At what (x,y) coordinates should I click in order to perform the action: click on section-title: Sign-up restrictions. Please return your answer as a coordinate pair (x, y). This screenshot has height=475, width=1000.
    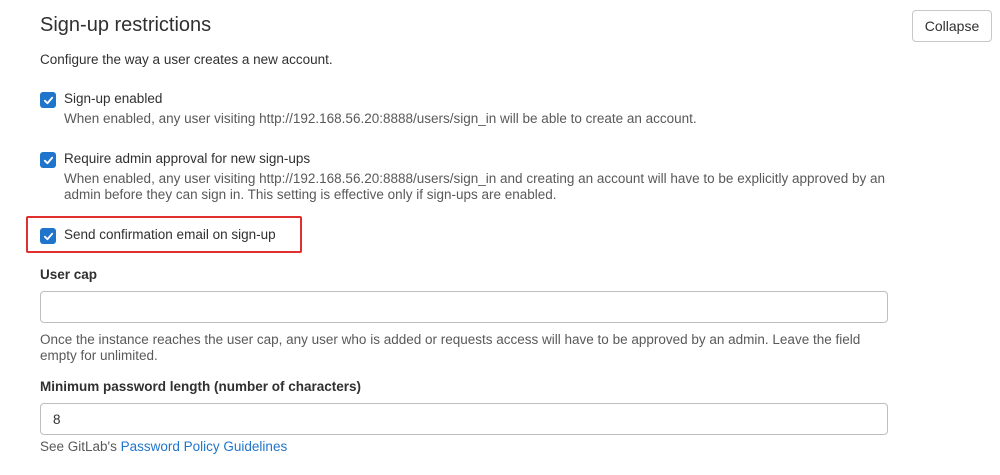
    Looking at the image, I should click on (126, 25).